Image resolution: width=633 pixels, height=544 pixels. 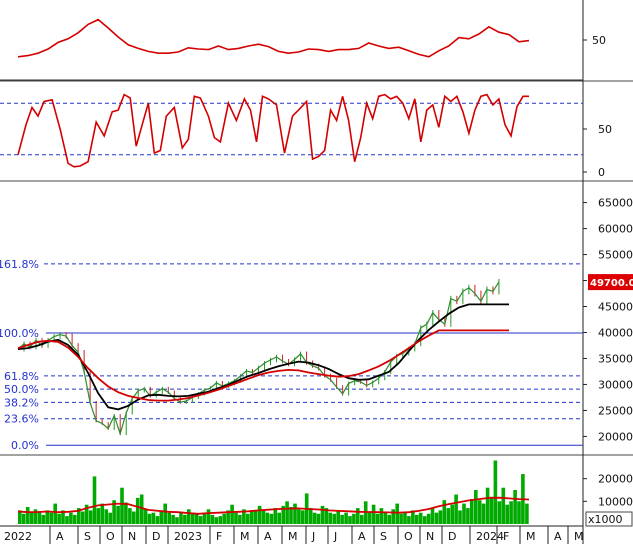 I want to click on stoch-tick-label: 50, so click(x=605, y=129).